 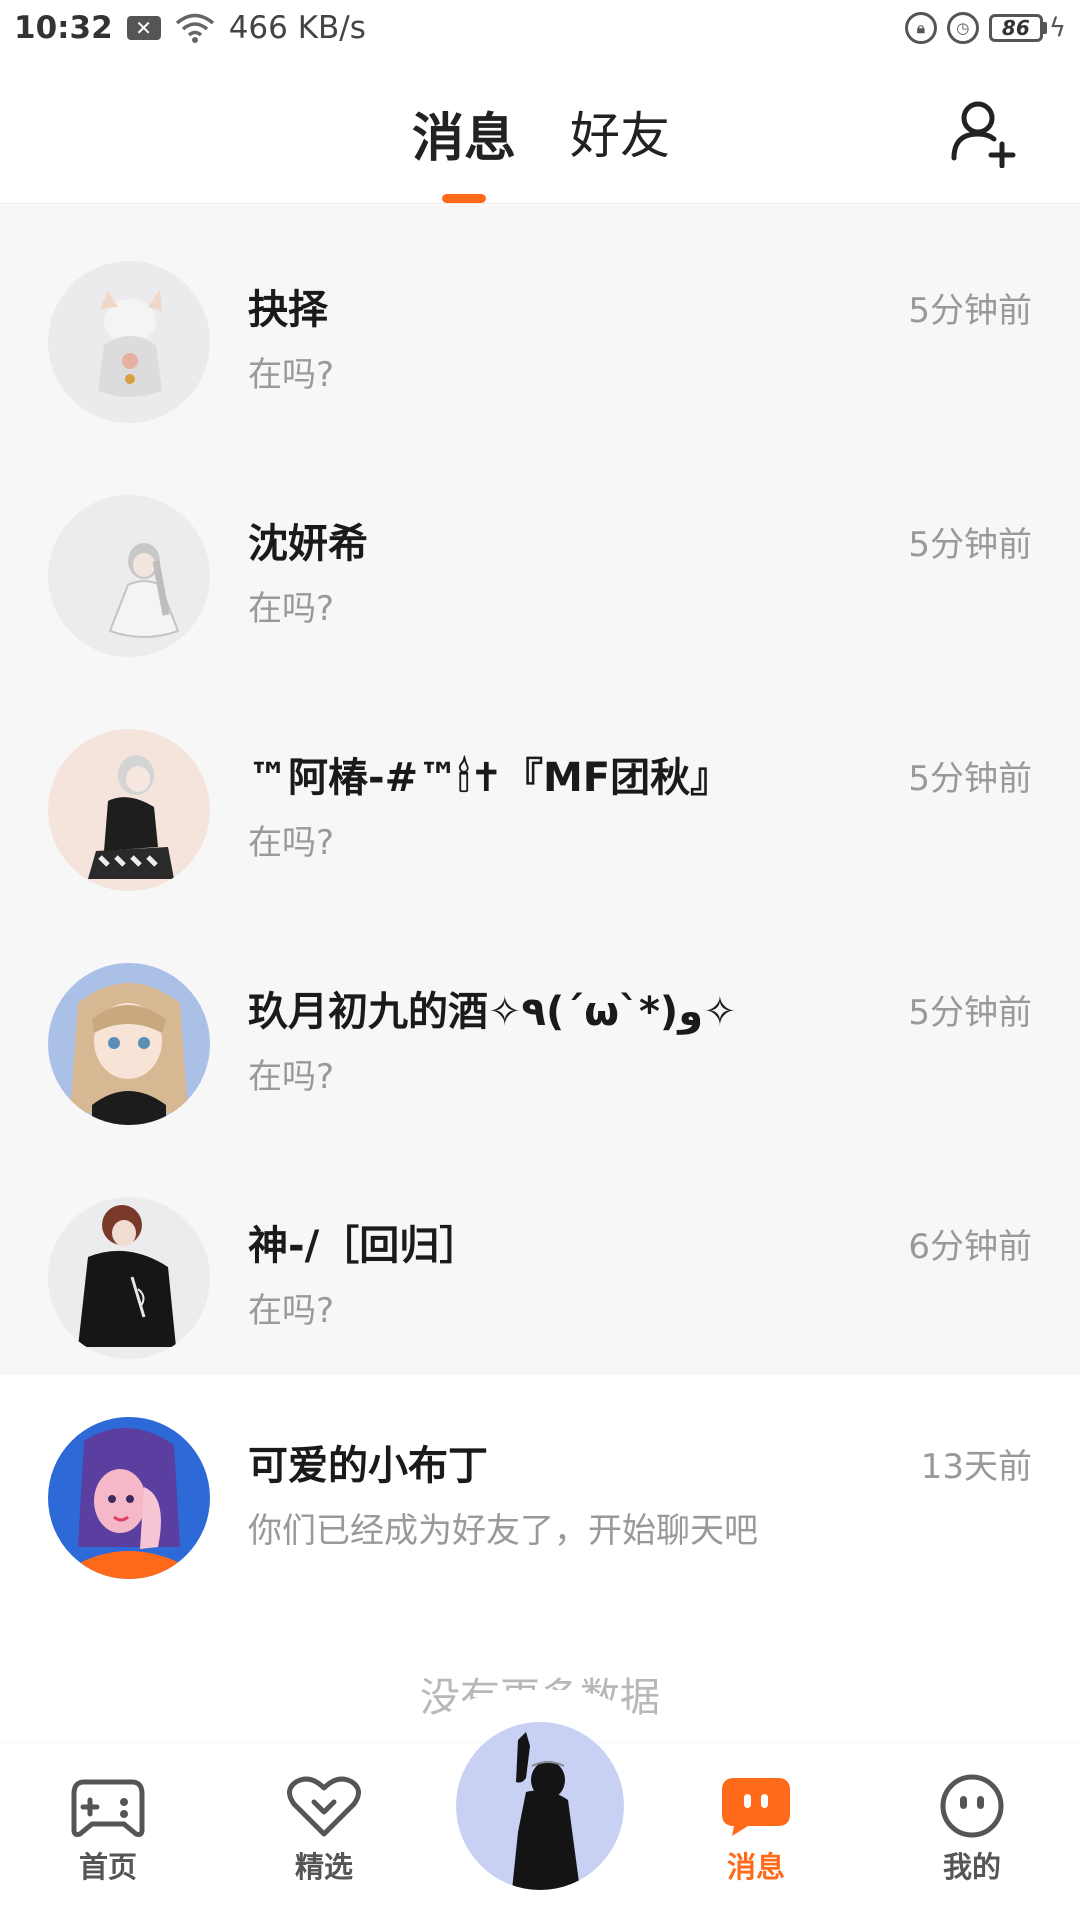 What do you see at coordinates (492, 1012) in the screenshot?
I see `contact-name: 玖月初九的酒✧٩(ˊωˋ*)و✧` at bounding box center [492, 1012].